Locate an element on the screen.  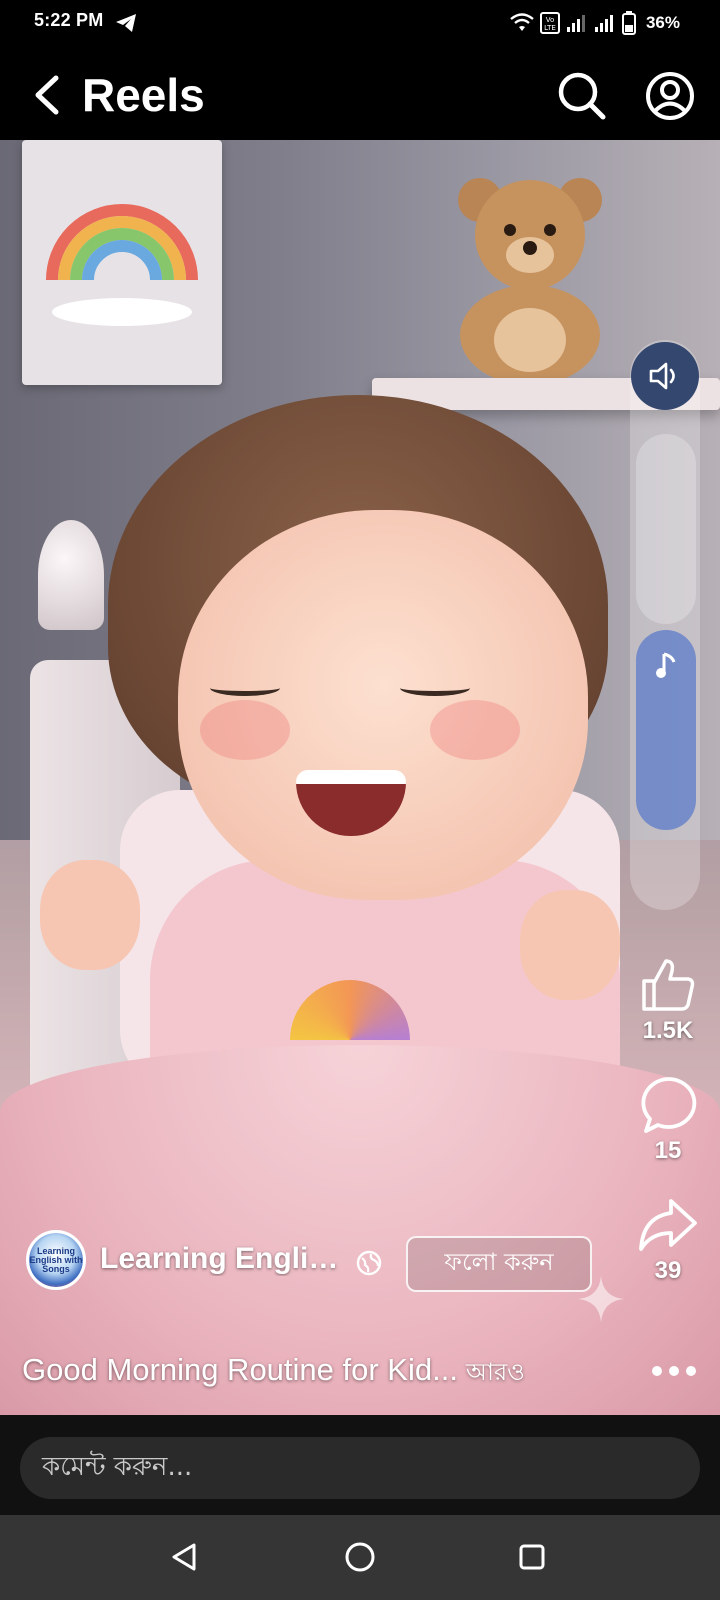
music-button is located at coordinates (666, 730).